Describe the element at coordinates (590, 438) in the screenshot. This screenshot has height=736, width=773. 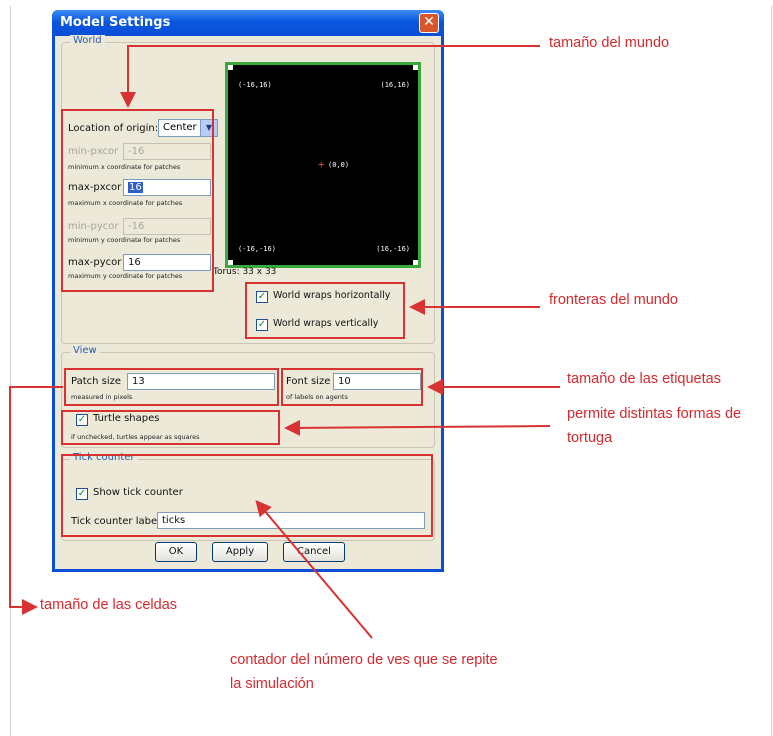
I see `note-turtle-shapes-2: tortuga` at that location.